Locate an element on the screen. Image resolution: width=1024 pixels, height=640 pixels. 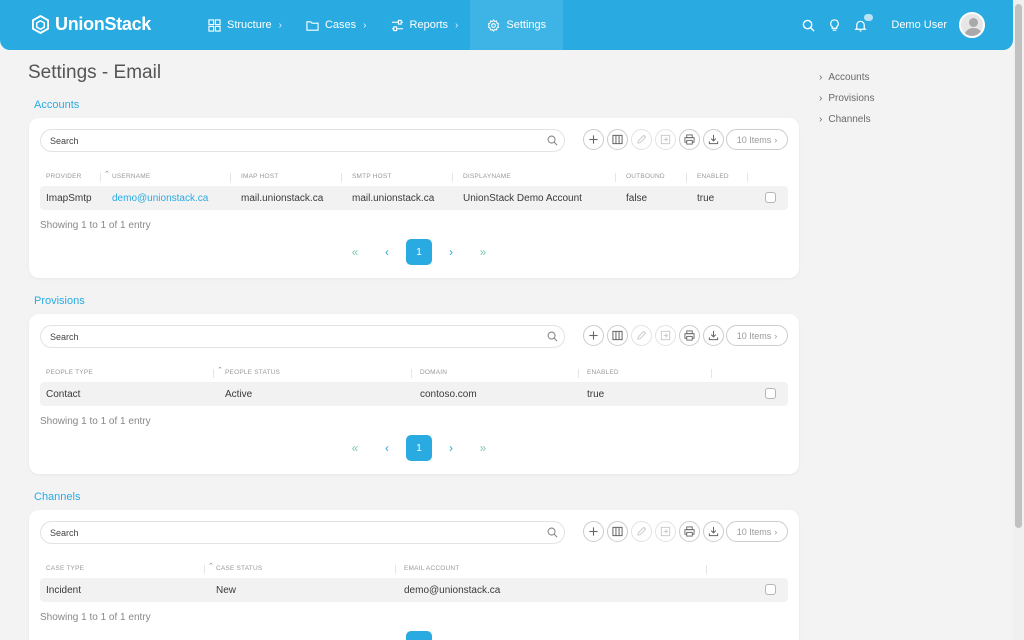
column-header: CASE TYPE is located at coordinates (65, 568).